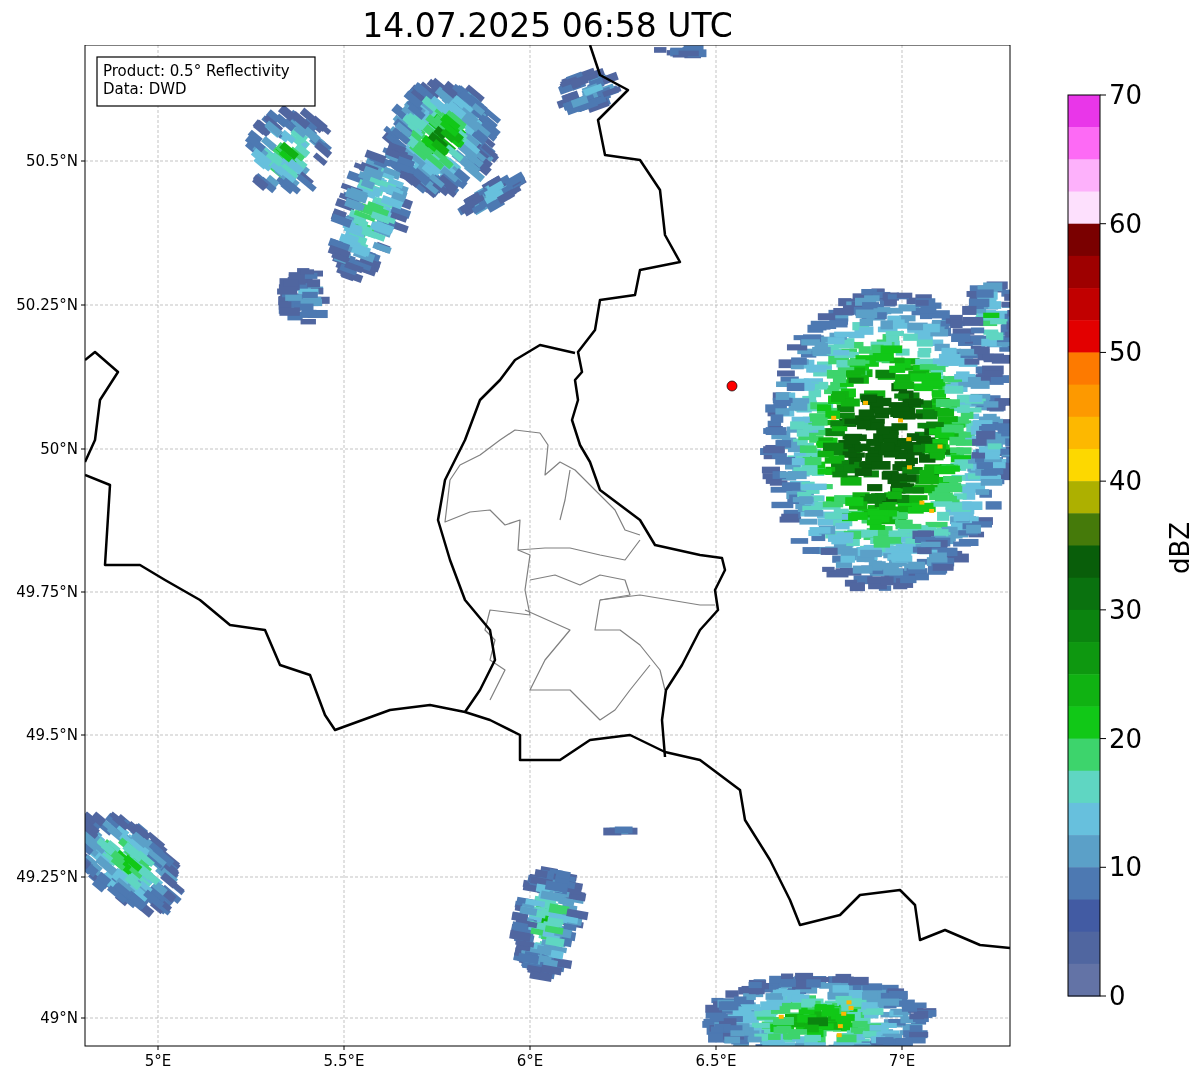 This screenshot has height=1081, width=1202. I want to click on axis-tick-label: 6.5°E, so click(716, 1061).